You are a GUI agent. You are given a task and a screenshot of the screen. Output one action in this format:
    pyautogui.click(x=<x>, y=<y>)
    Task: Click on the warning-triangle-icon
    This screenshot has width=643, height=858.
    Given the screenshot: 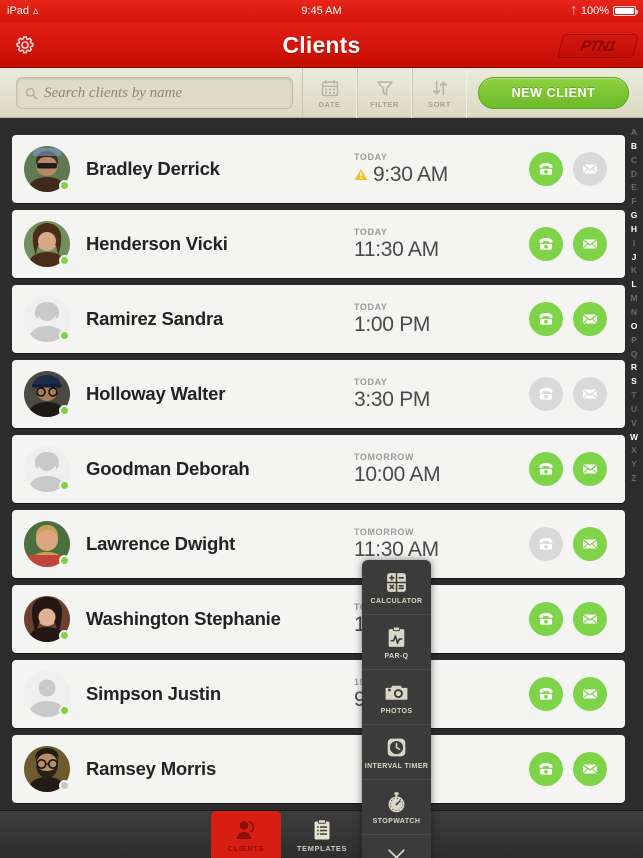 What is the action you would take?
    pyautogui.click(x=361, y=174)
    